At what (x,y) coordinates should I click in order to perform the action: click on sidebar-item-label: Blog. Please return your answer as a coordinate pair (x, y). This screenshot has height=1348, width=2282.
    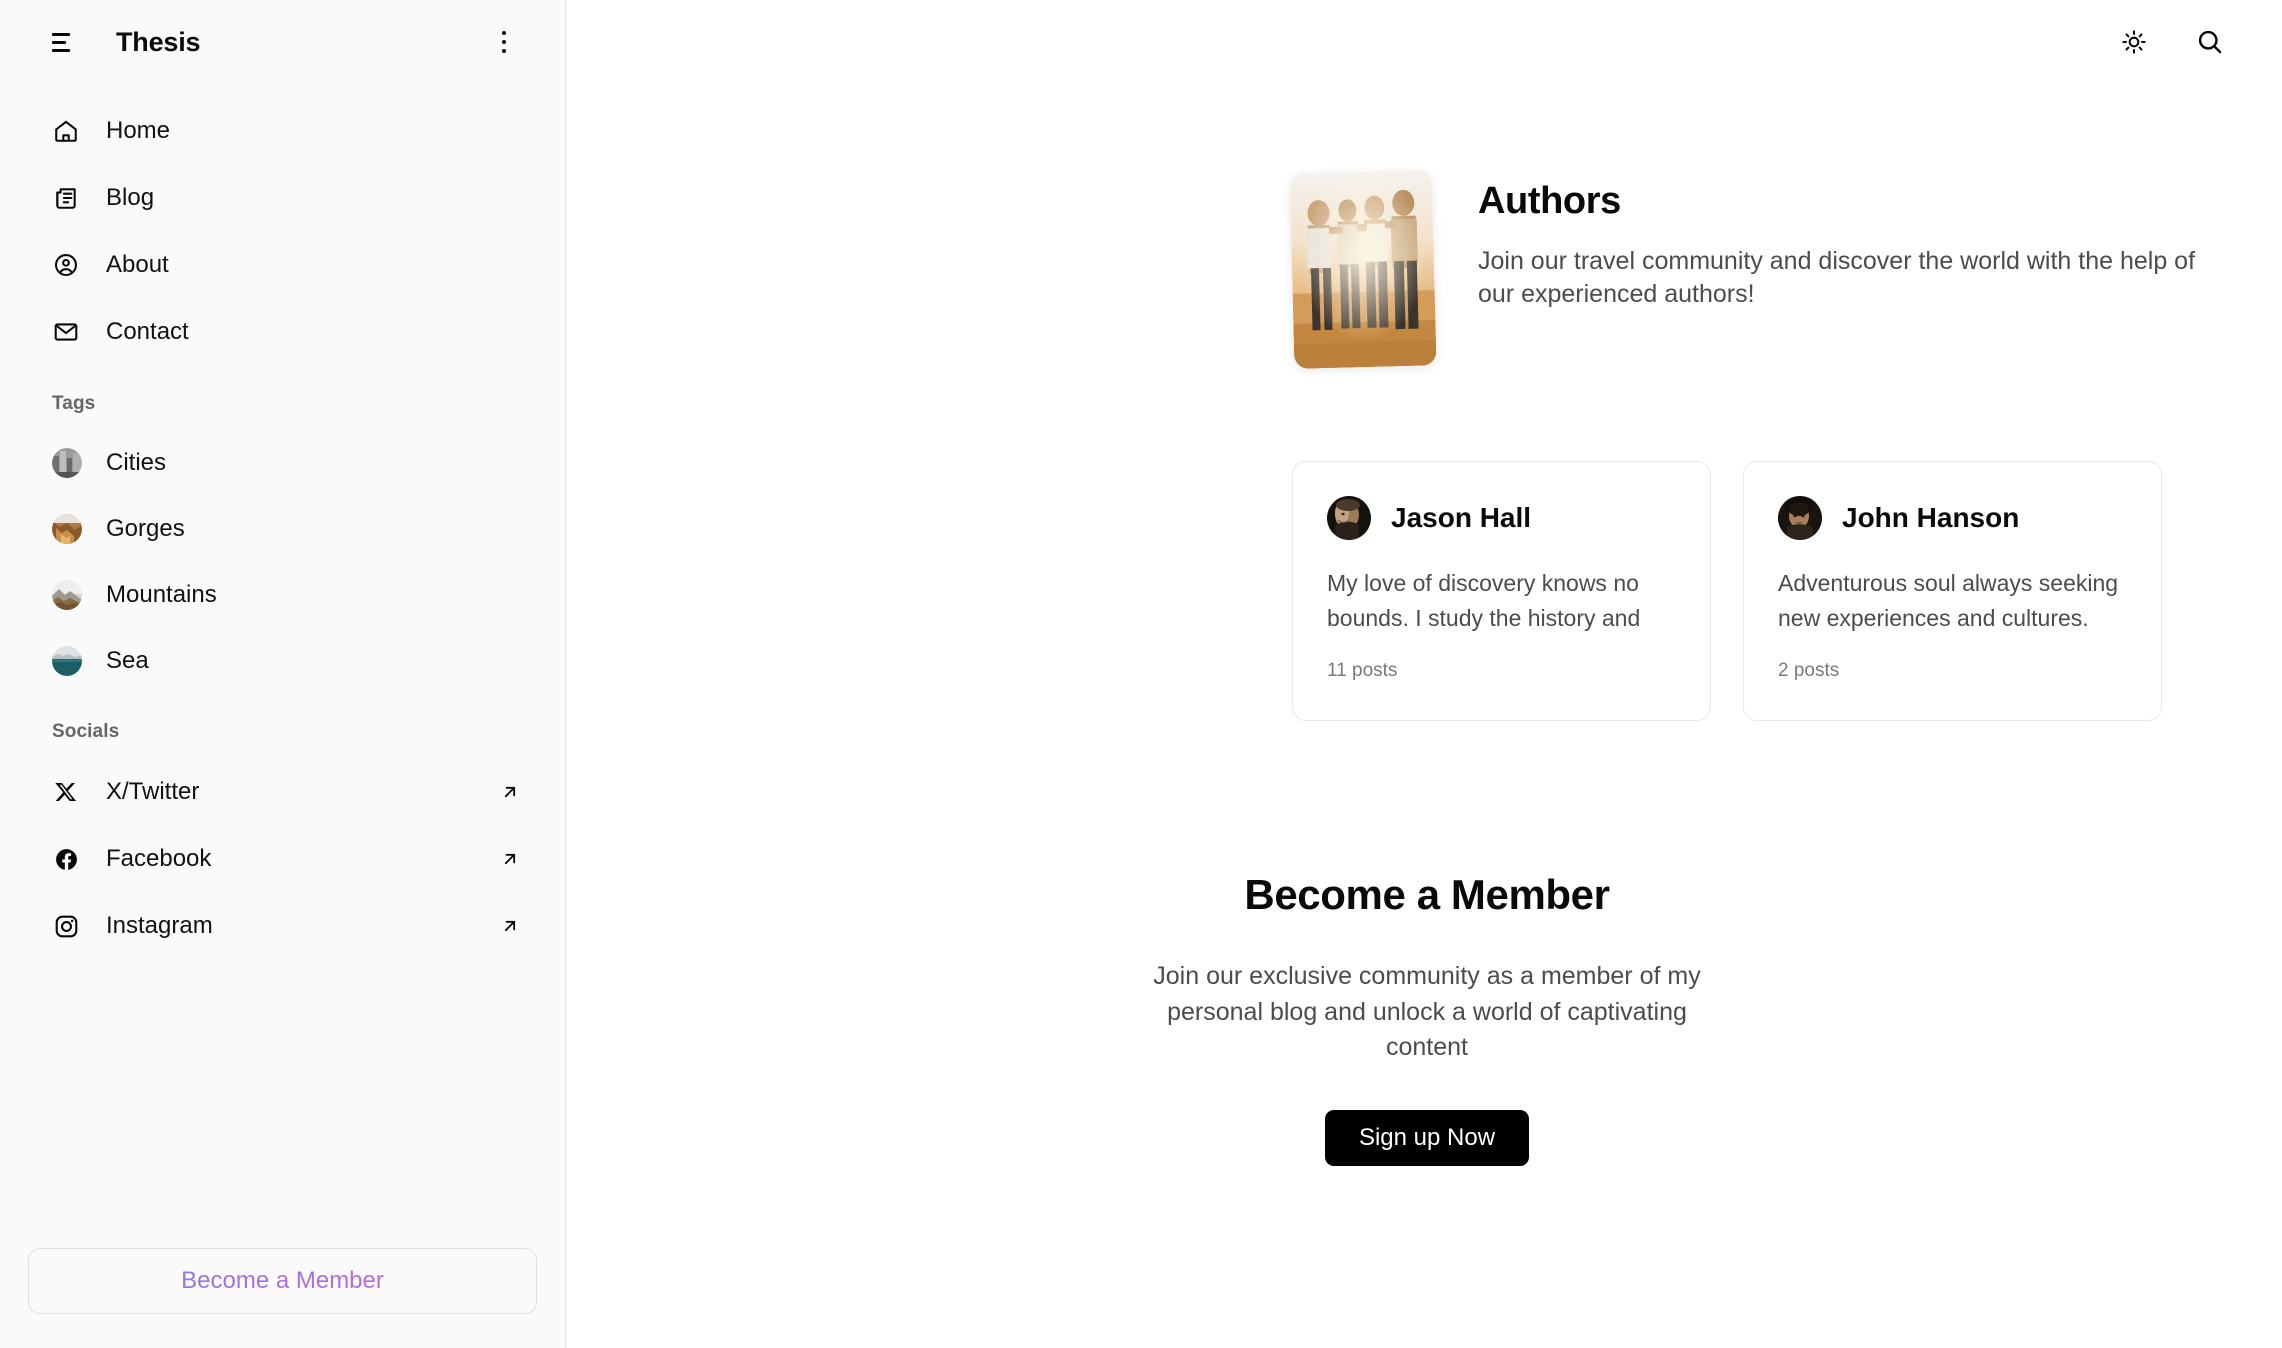
    Looking at the image, I should click on (130, 197).